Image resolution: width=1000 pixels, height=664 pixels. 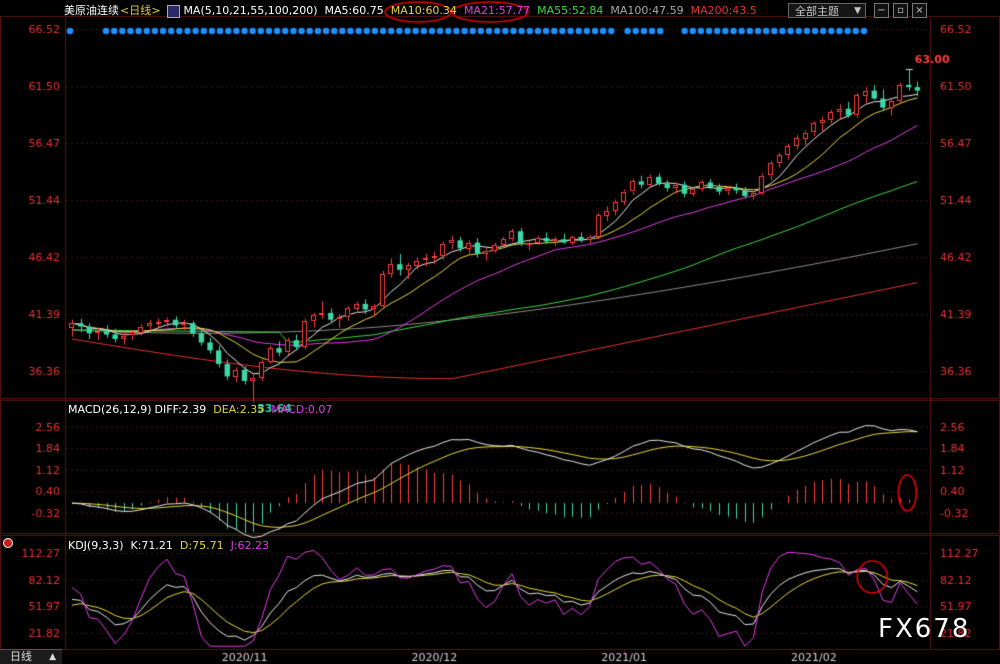 I want to click on period-tab-label: 日线, so click(x=21, y=656).